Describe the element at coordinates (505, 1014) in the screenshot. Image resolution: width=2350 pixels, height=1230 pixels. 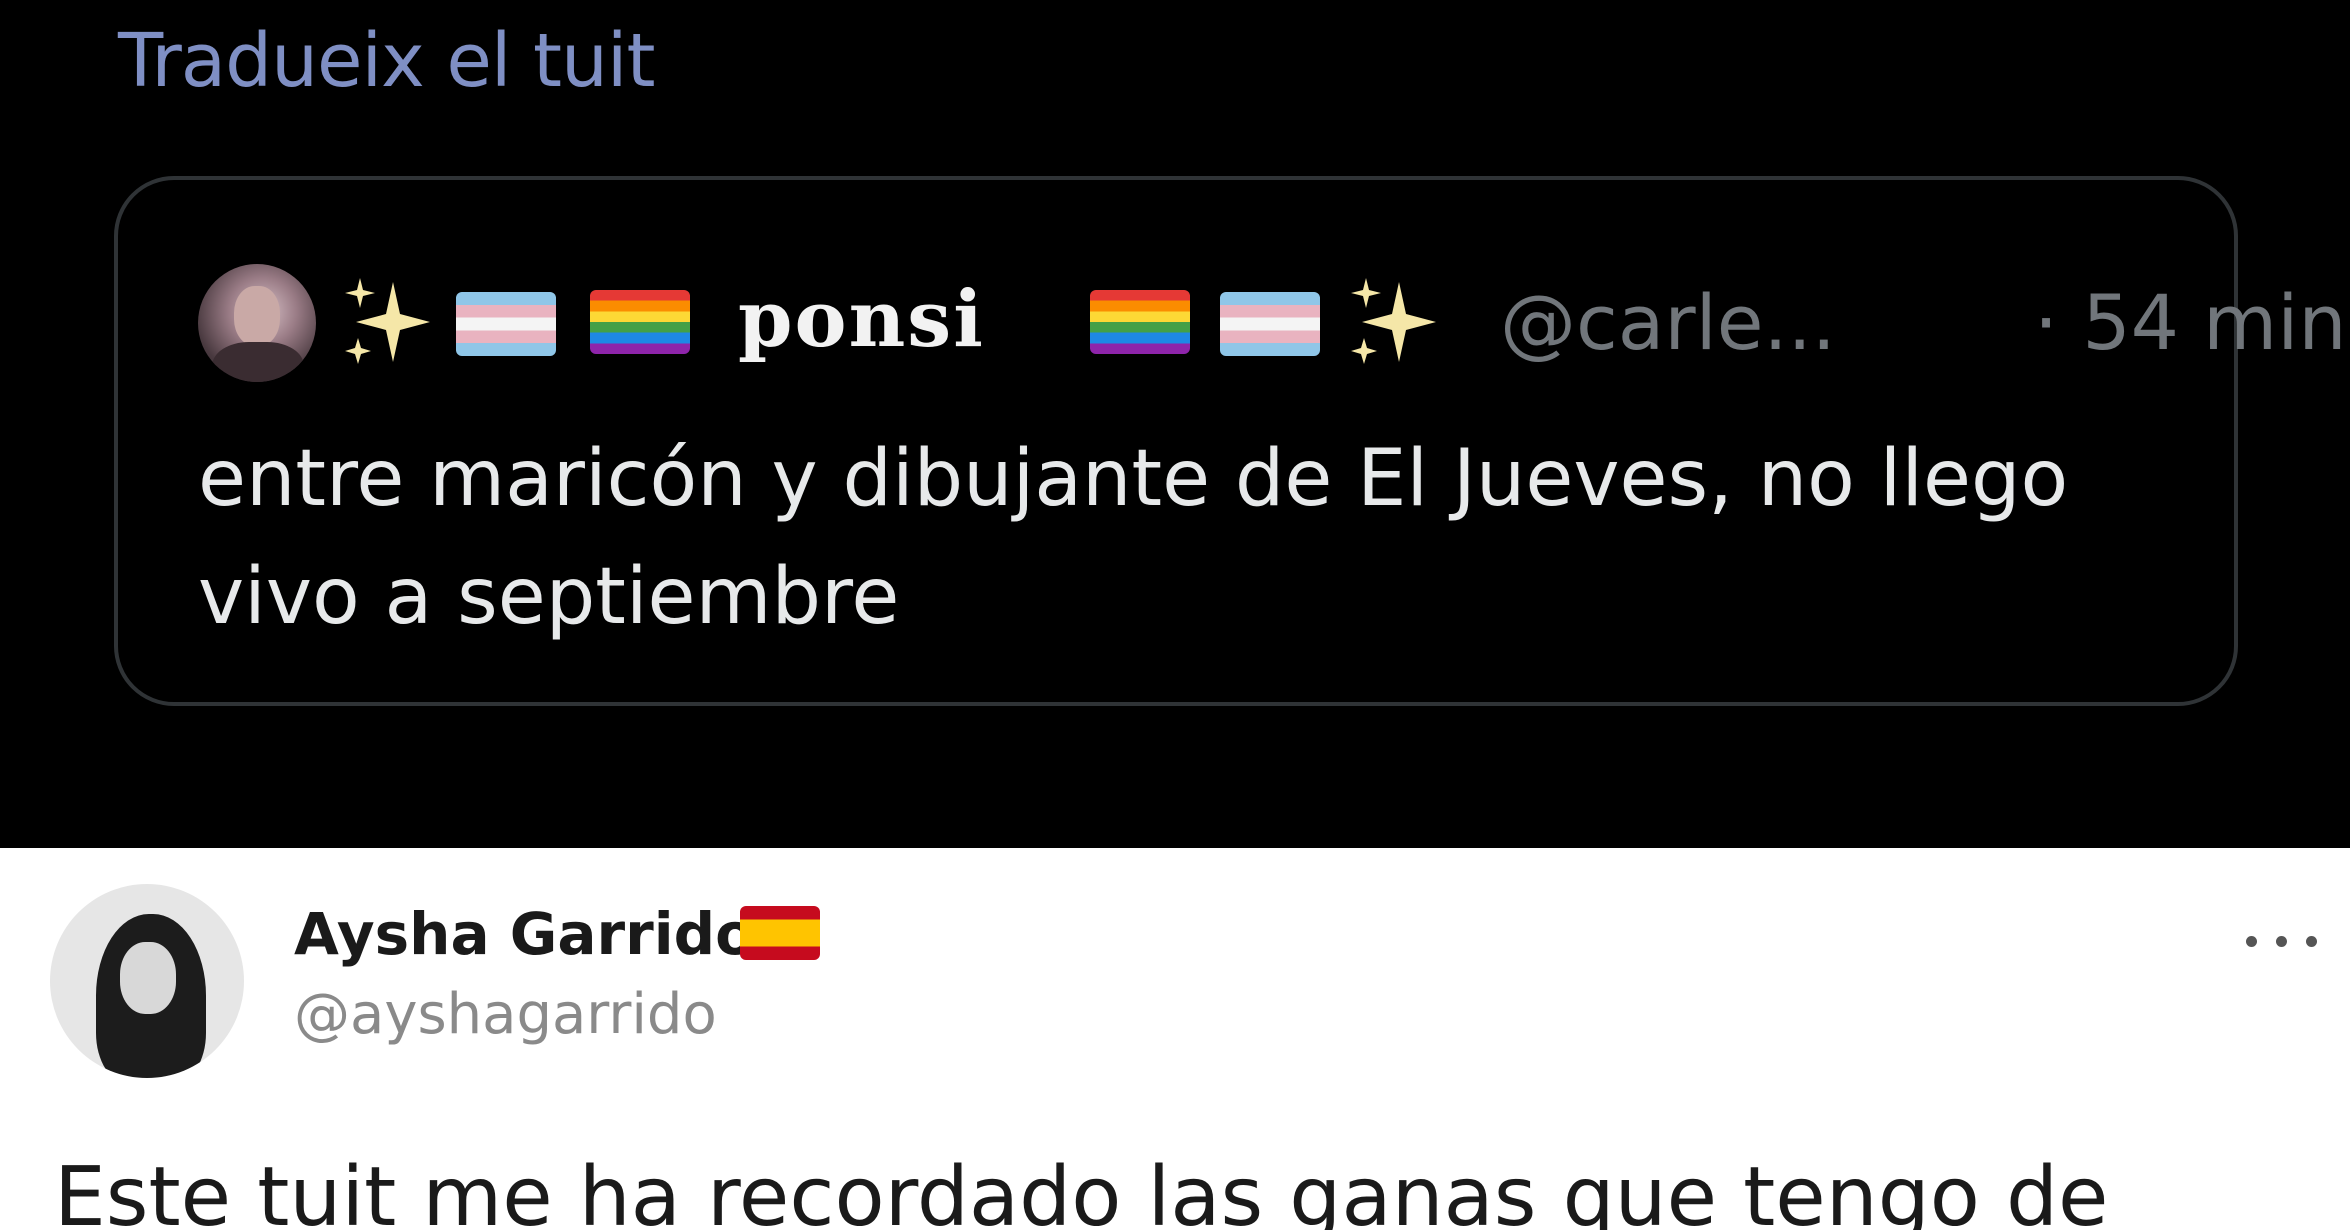
I see `author-handle: @ayshagarrido` at that location.